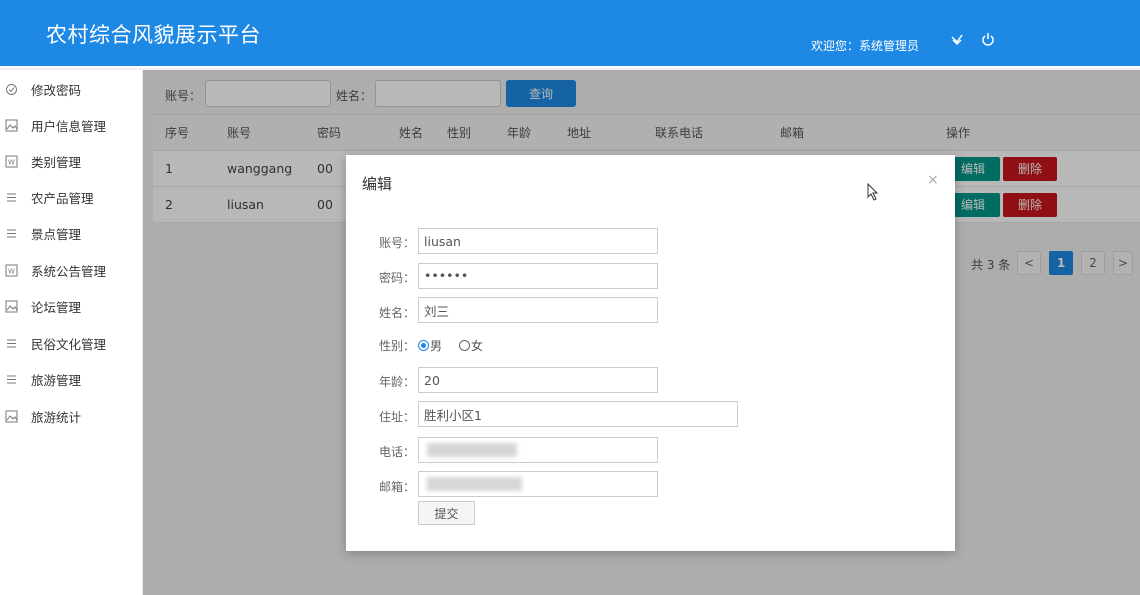 This screenshot has height=595, width=1140. Describe the element at coordinates (988, 40) in the screenshot. I see `power-icon` at that location.